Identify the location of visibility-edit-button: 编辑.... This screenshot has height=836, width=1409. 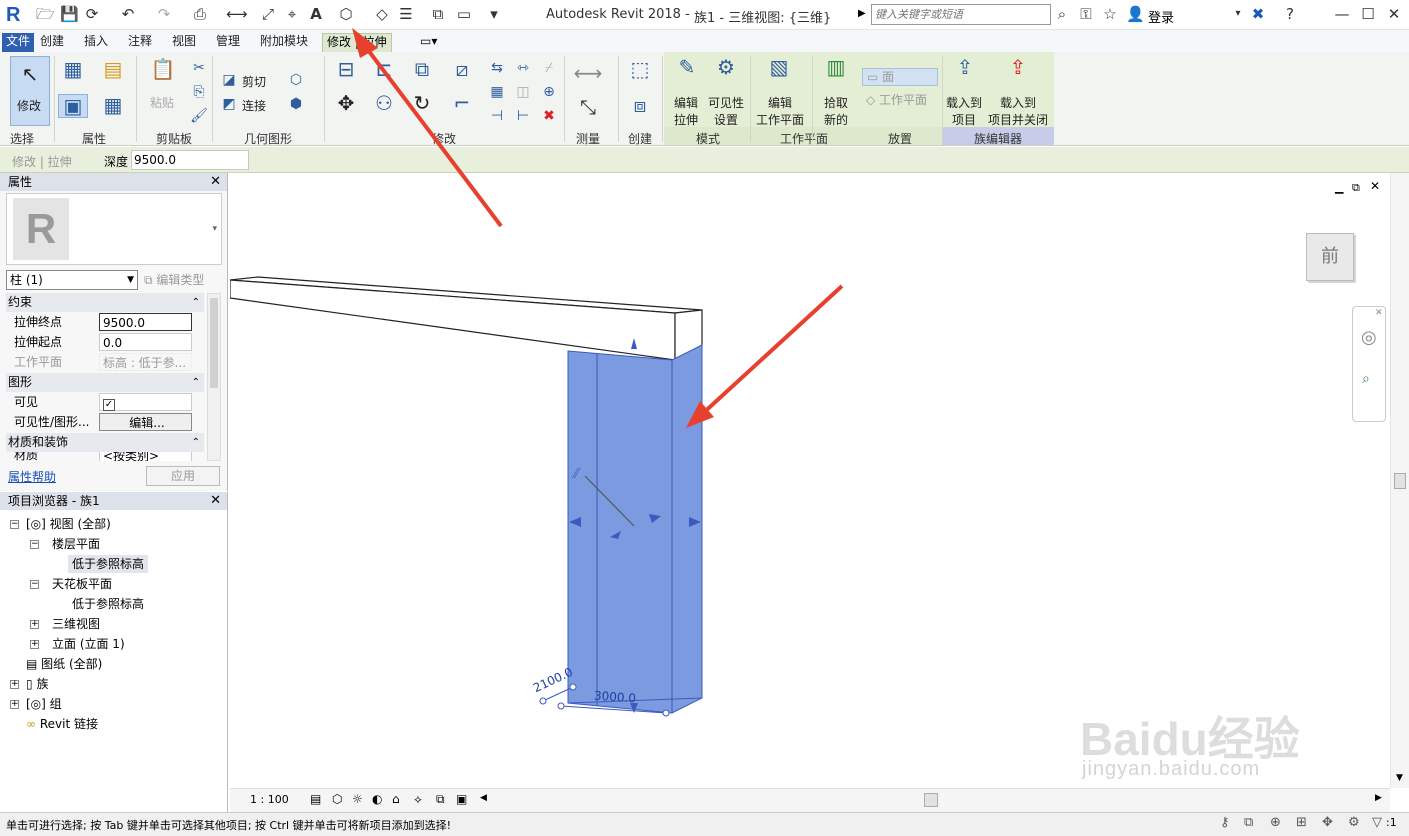
(145, 422).